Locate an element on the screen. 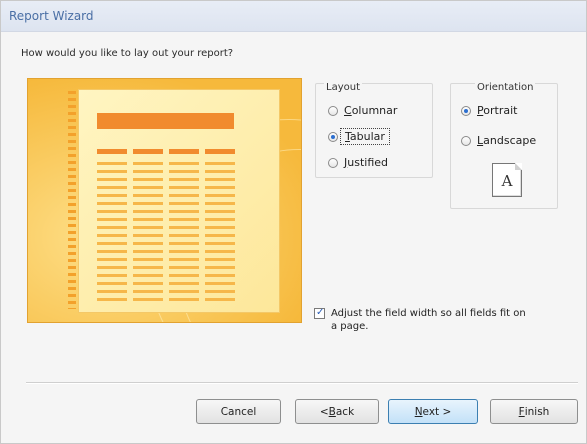 The height and width of the screenshot is (444, 587). portrait-page-icon: A is located at coordinates (507, 180).